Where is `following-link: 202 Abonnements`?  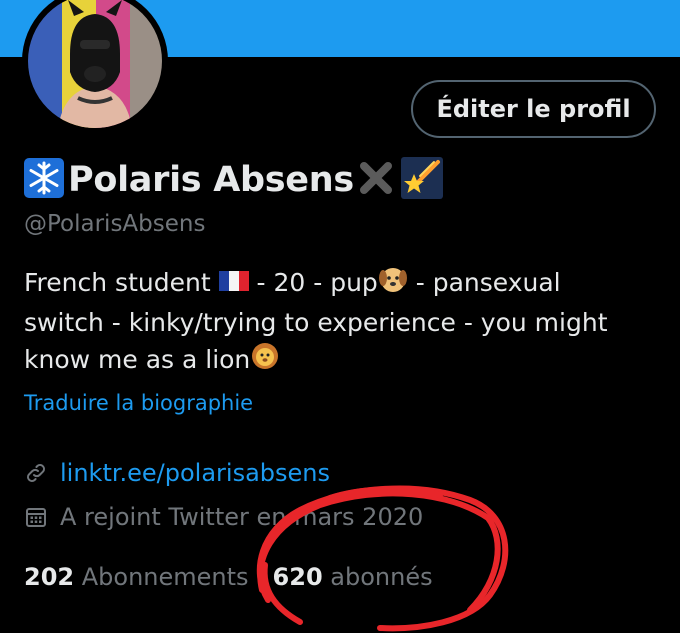 following-link: 202 Abonnements is located at coordinates (136, 577).